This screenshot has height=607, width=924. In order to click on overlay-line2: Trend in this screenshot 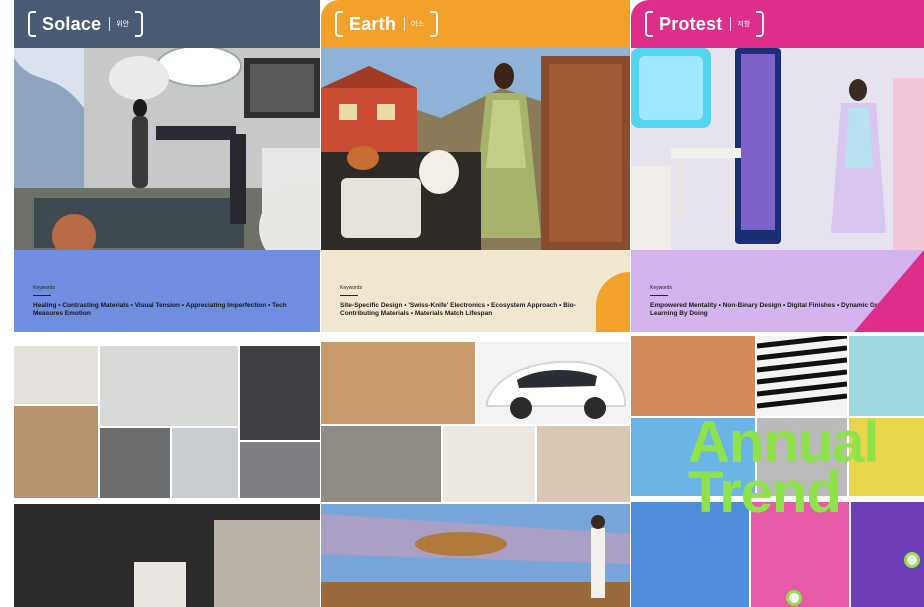, I will do `click(765, 492)`.